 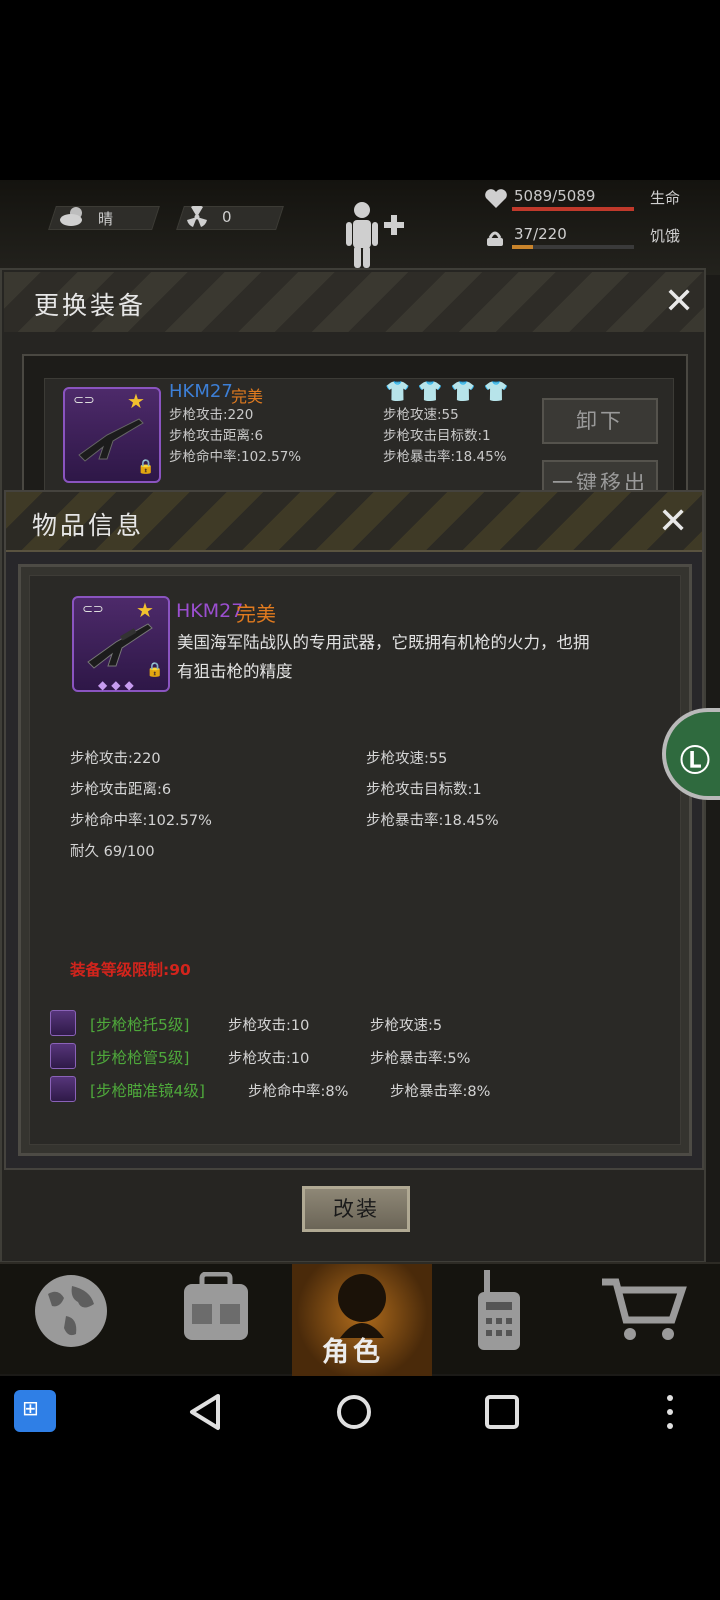 I want to click on nav-character-label: 角色, so click(x=353, y=1352).